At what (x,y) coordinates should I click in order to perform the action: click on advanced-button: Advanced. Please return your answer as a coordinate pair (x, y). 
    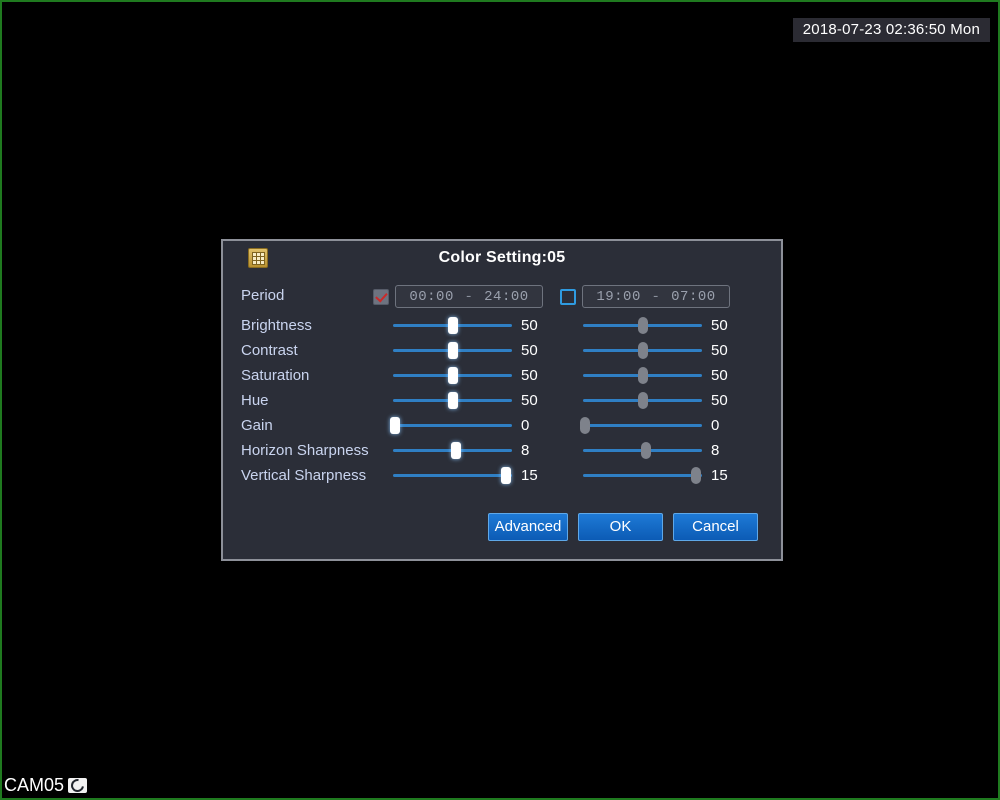
    Looking at the image, I should click on (528, 527).